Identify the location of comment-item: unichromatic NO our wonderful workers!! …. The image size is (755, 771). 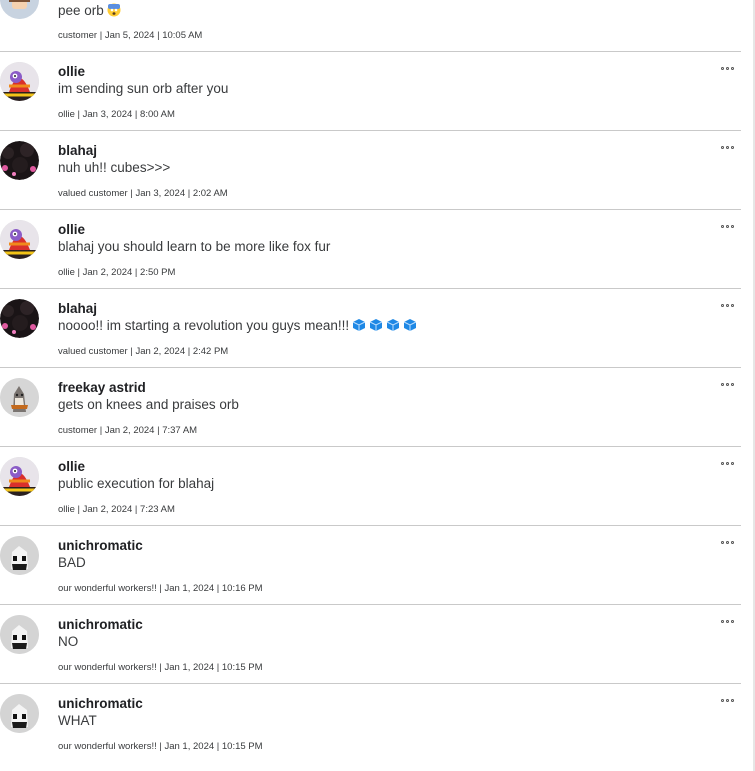
(370, 644).